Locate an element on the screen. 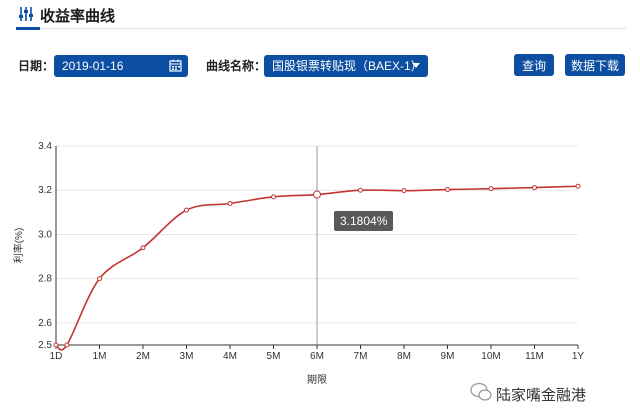 The image size is (640, 418). download-button: 数据下载 is located at coordinates (595, 65).